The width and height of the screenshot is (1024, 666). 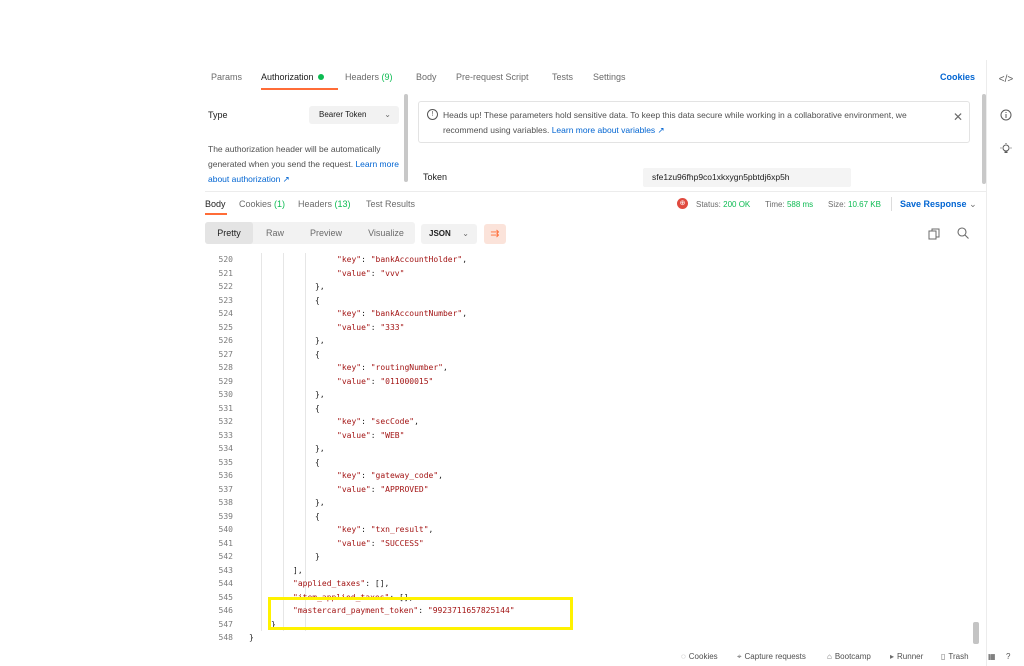 I want to click on line-text: "value": "SUCCESS", so click(x=380, y=543).